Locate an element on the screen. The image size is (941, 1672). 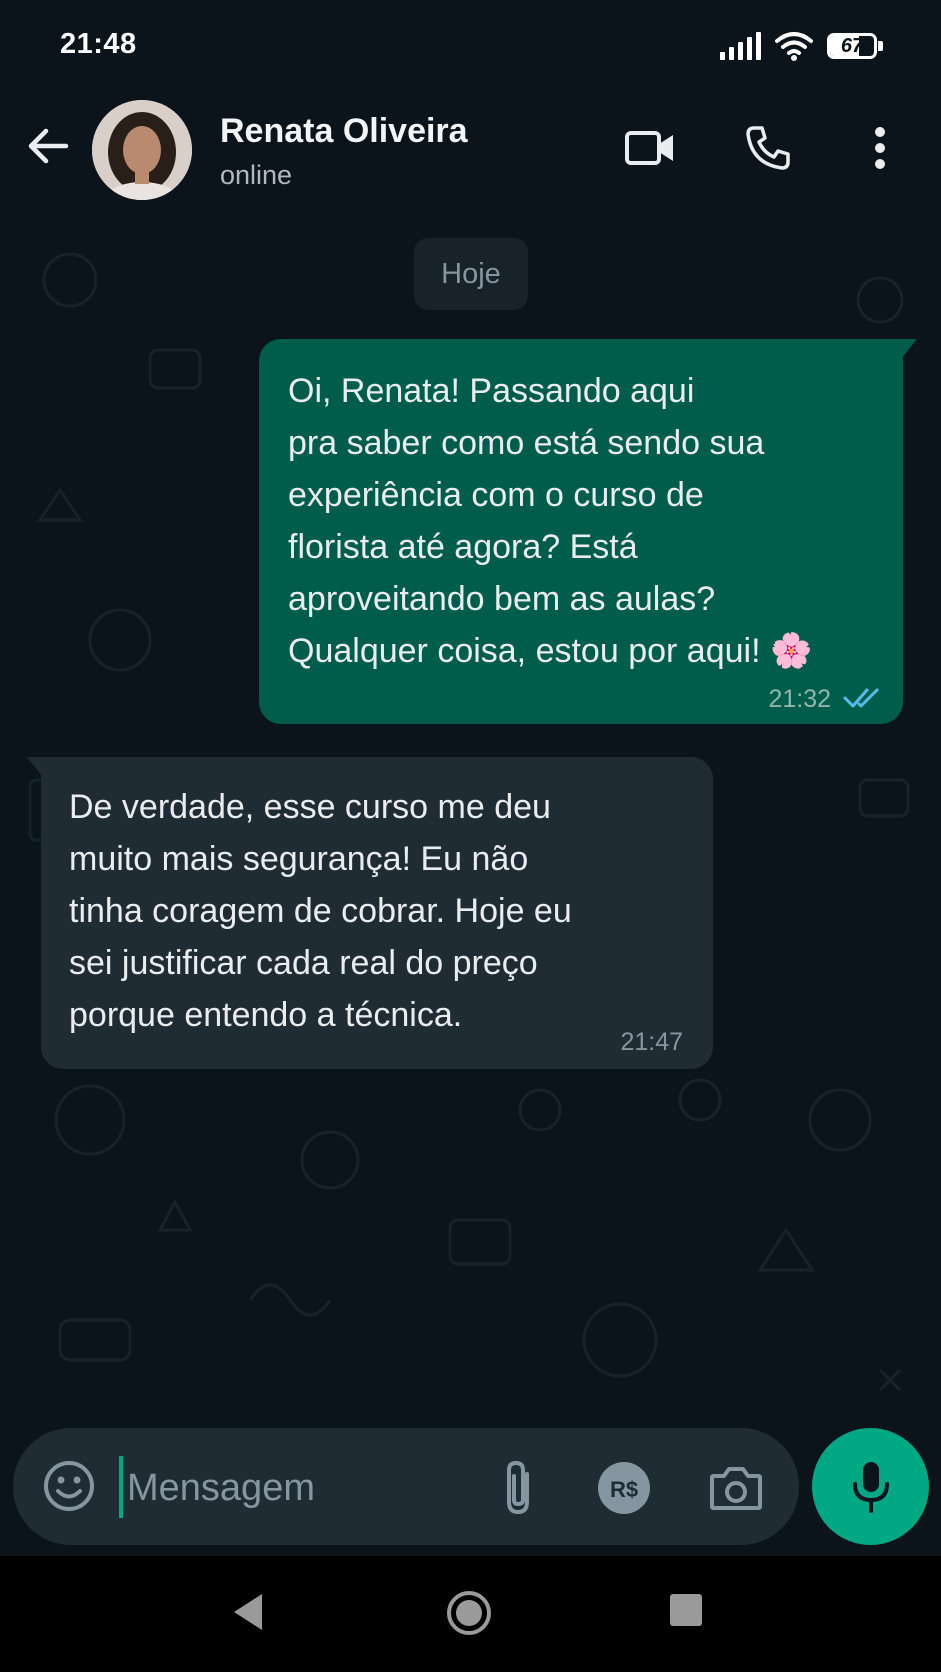
avatar-image is located at coordinates (142, 150).